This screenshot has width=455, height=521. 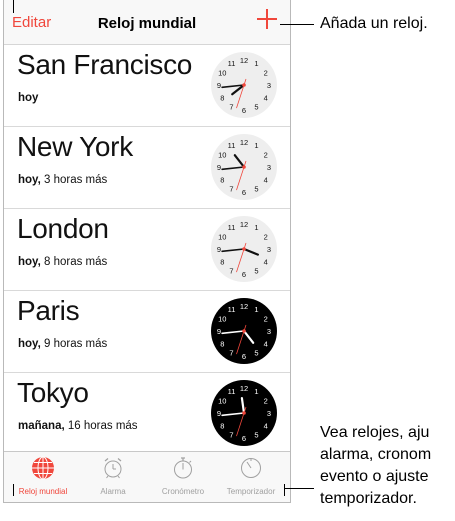 What do you see at coordinates (13, 6) in the screenshot?
I see `callout-line-edit` at bounding box center [13, 6].